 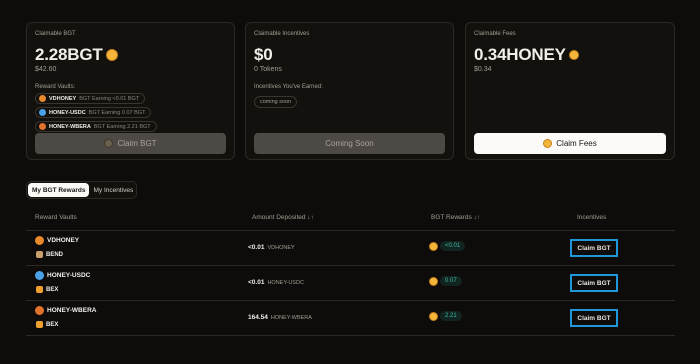 I want to click on amount-deposited: <0.01 VDHONEY, so click(x=271, y=247).